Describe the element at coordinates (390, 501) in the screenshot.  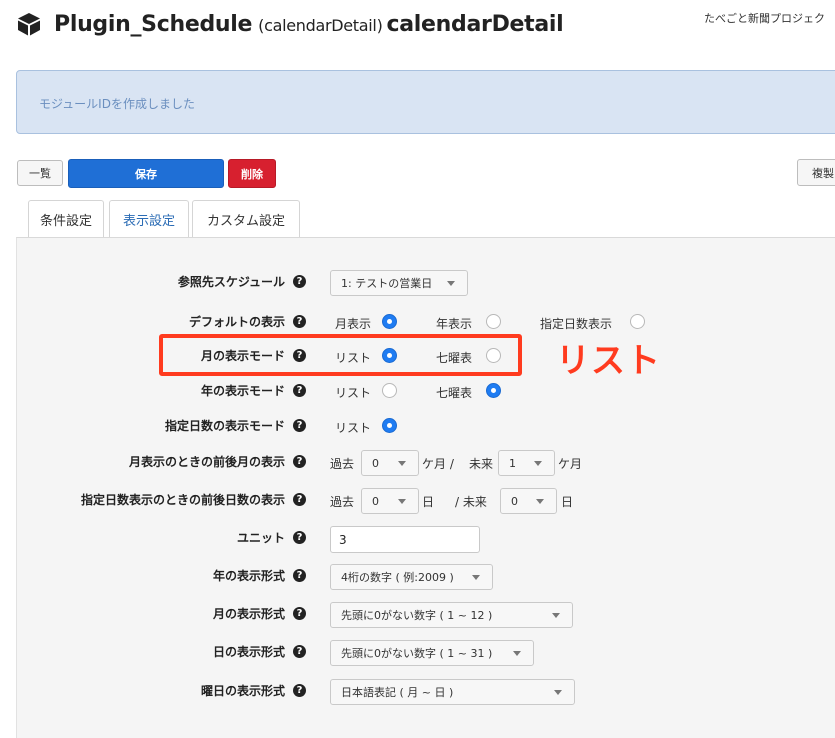
I see `days-past-select: 0` at that location.